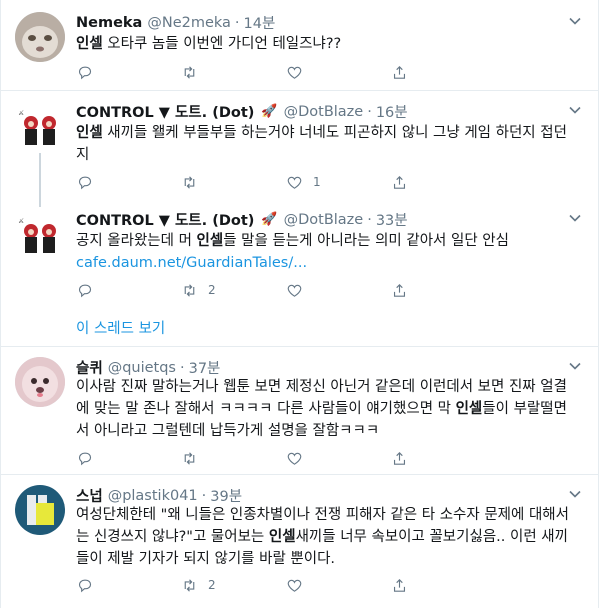 The width and height of the screenshot is (599, 608). I want to click on timestamp: 39분, so click(226, 495).